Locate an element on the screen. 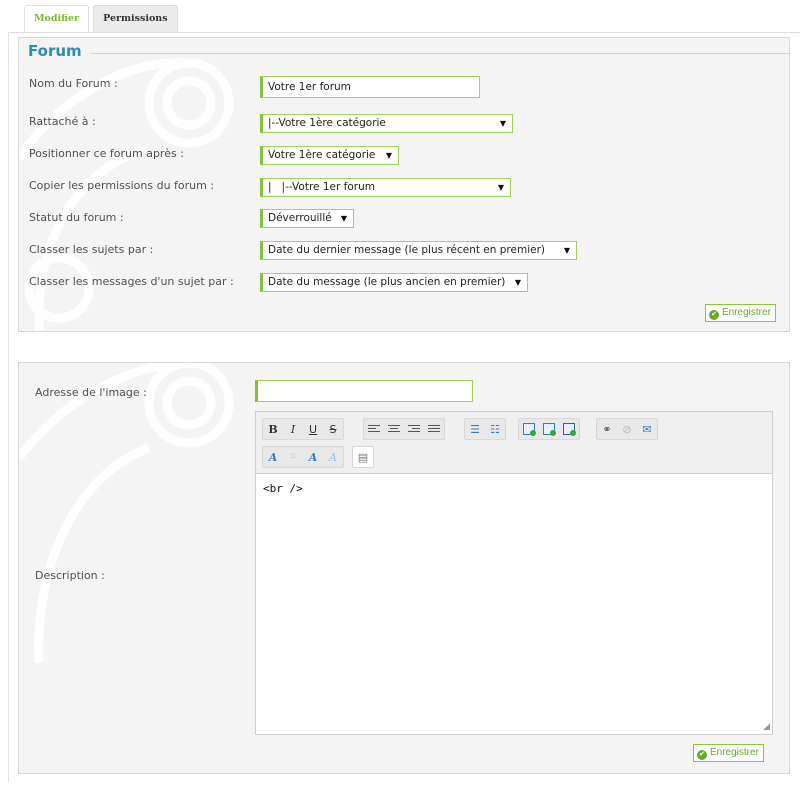 This screenshot has height=787, width=800. image-address-input is located at coordinates (364, 391).